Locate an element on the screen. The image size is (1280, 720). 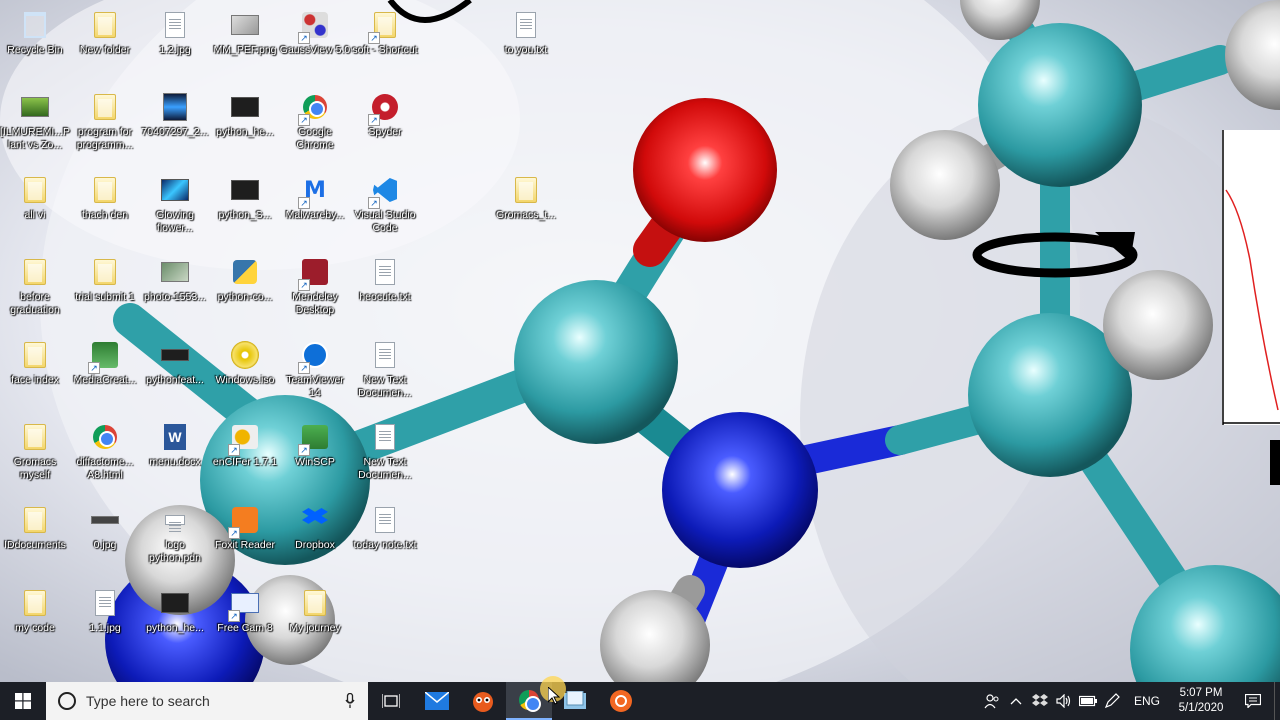
desktop-icon-teamviewer: TeamViewer 14 is located at coordinates (315, 368).